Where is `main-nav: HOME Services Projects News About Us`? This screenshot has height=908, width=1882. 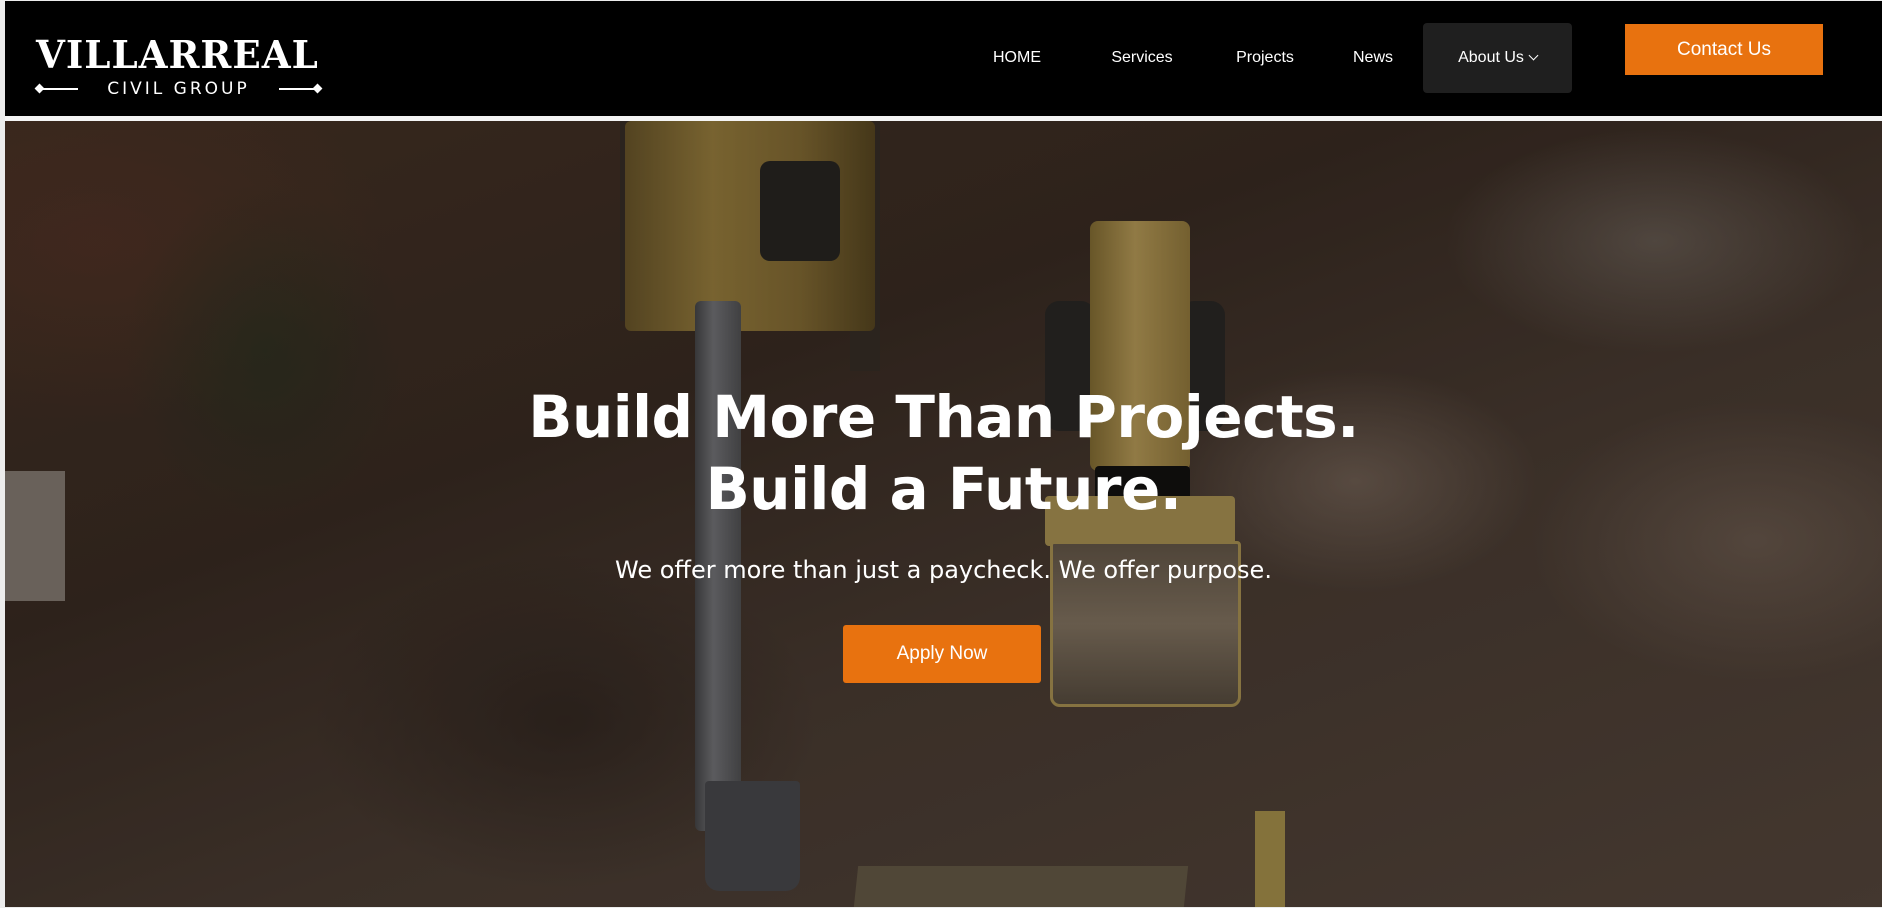
main-nav: HOME Services Projects News About Us is located at coordinates (943, 58).